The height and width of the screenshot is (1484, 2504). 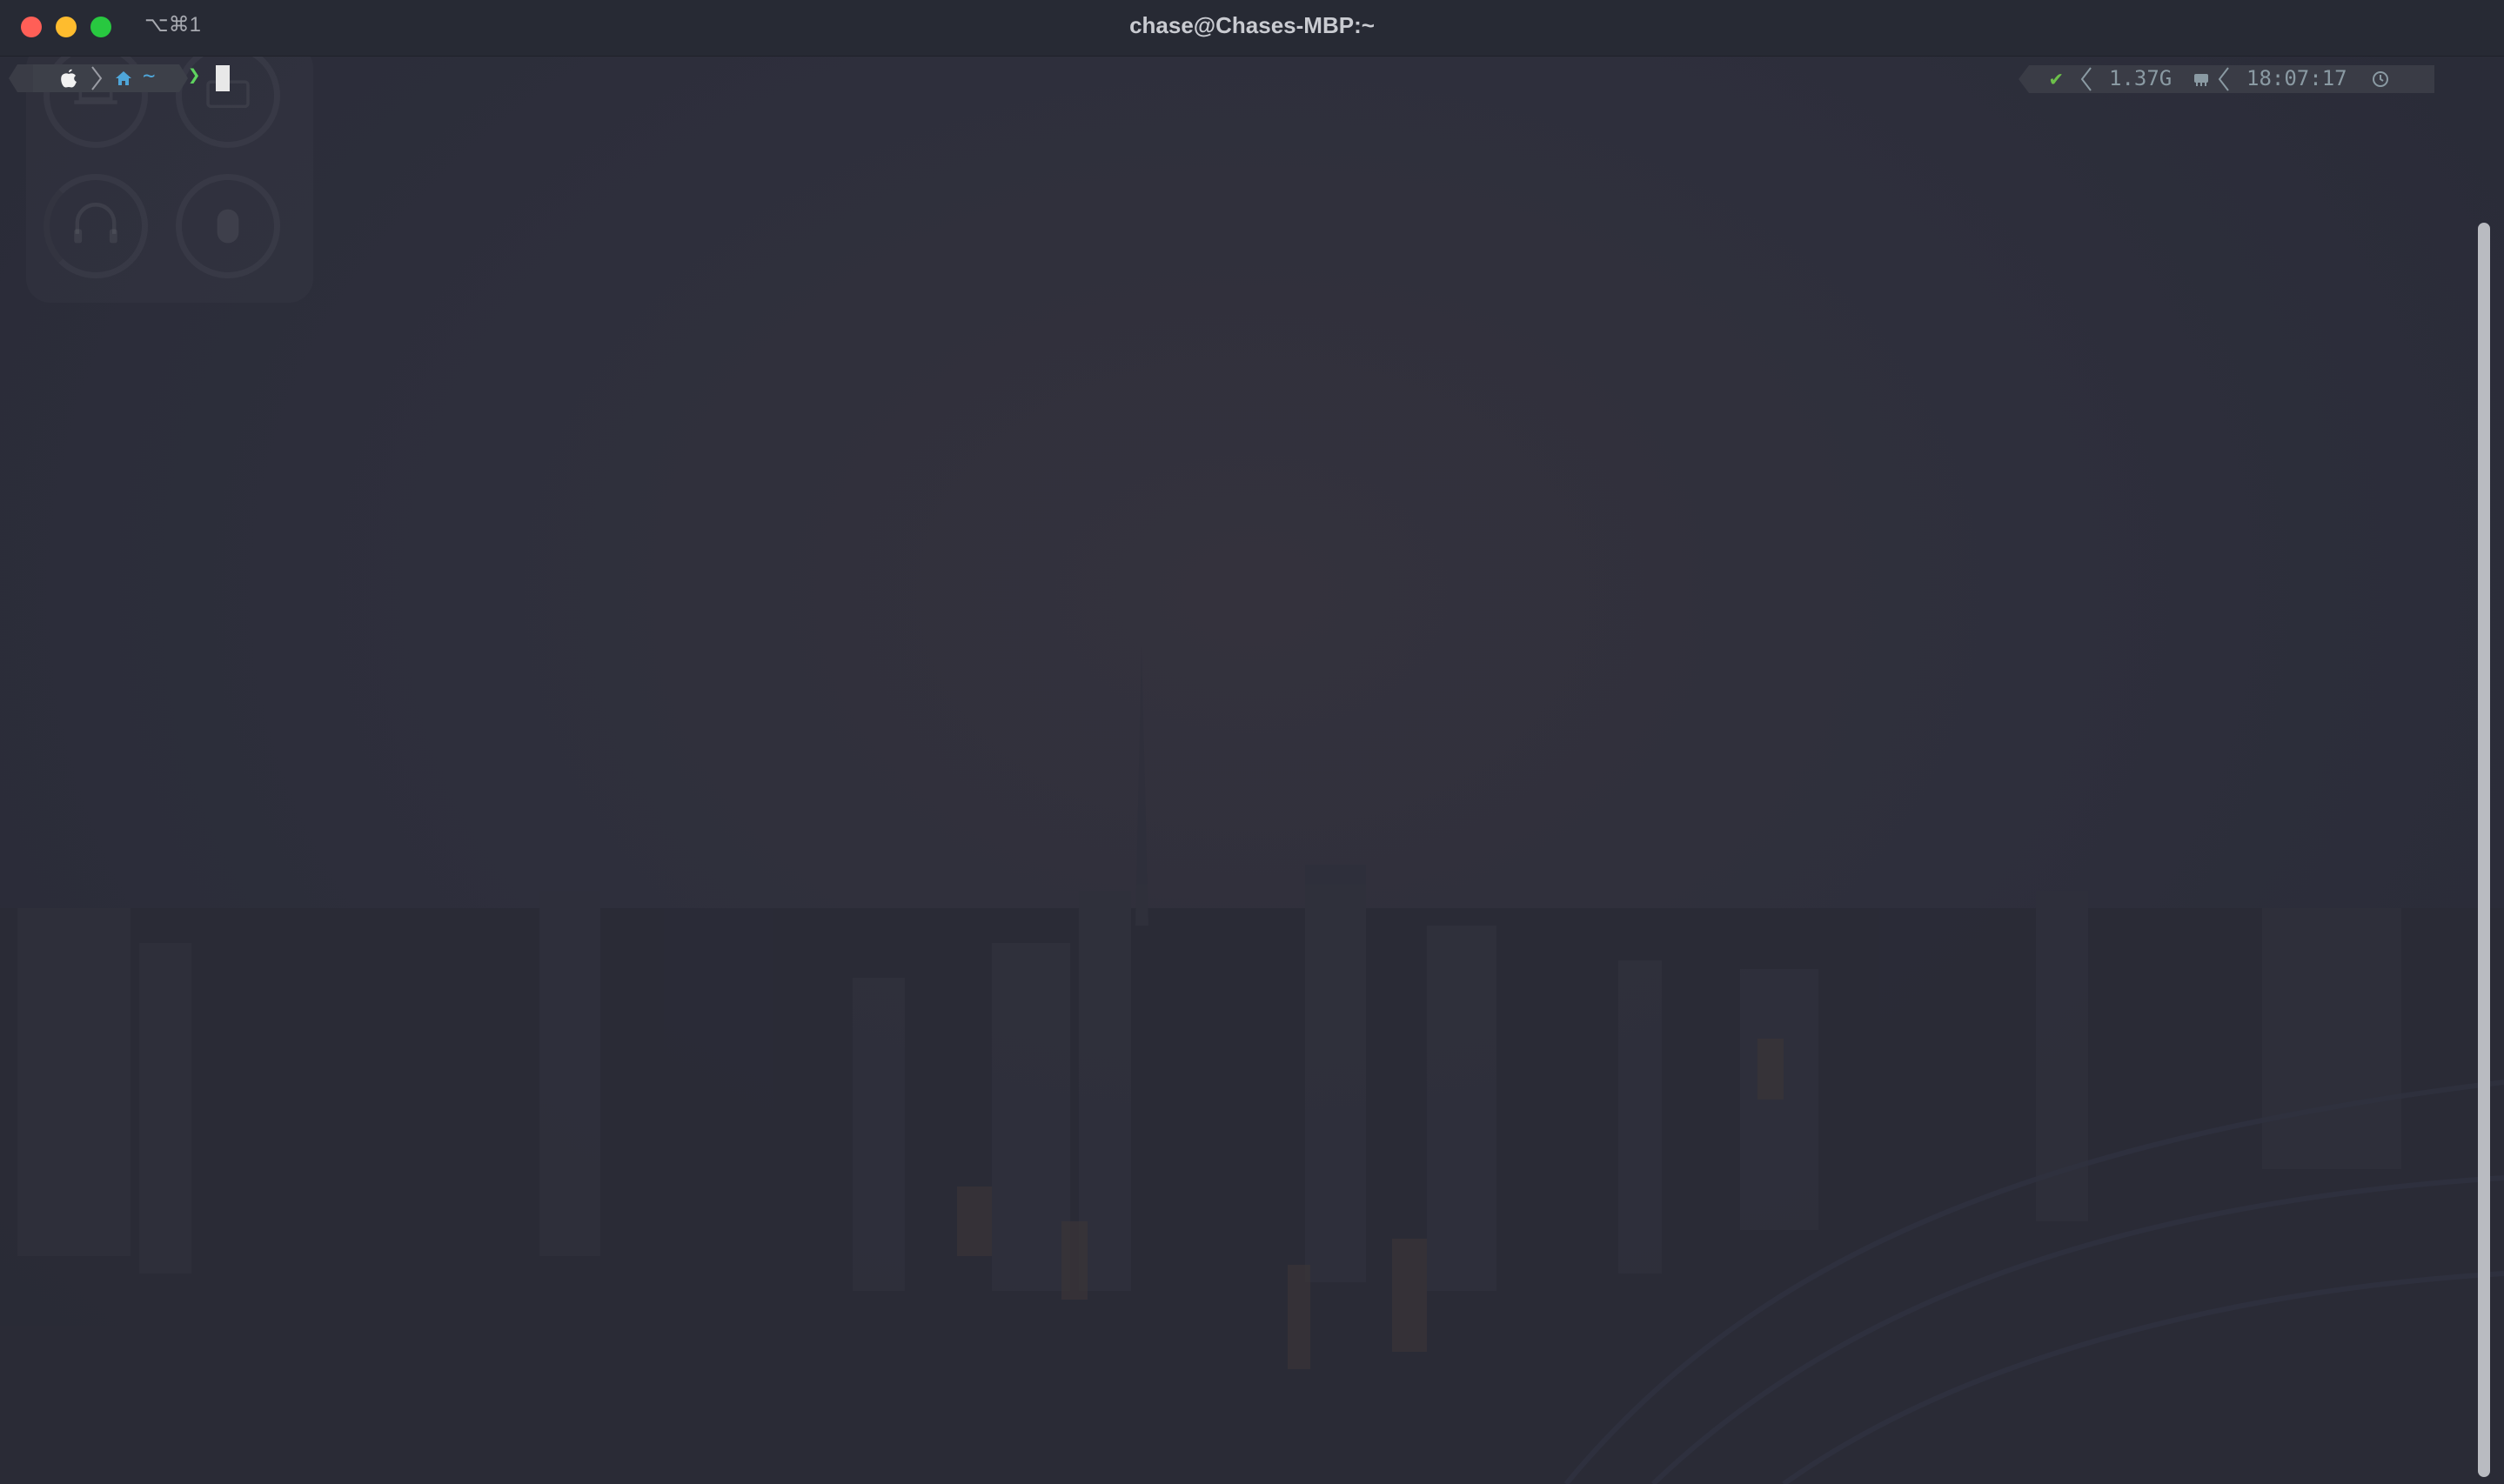 I want to click on headphones-icon, so click(x=95, y=223).